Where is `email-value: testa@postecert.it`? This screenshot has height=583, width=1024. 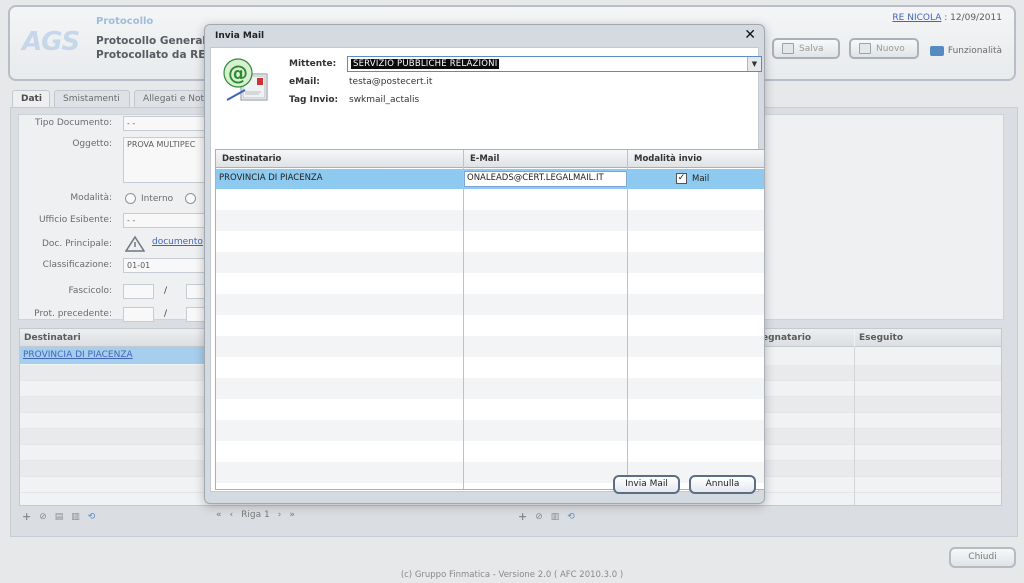
email-value: testa@postecert.it is located at coordinates (391, 82).